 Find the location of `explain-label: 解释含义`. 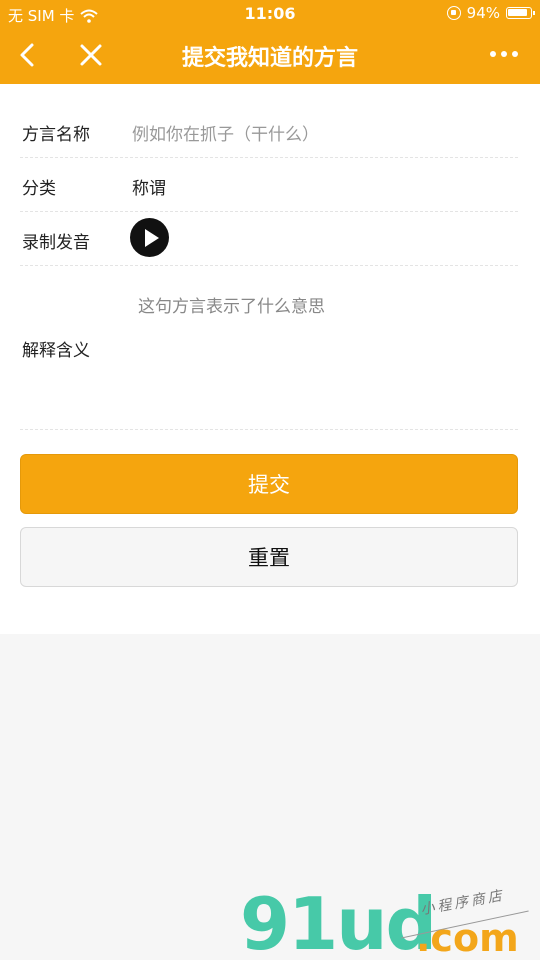

explain-label: 解释含义 is located at coordinates (56, 351).